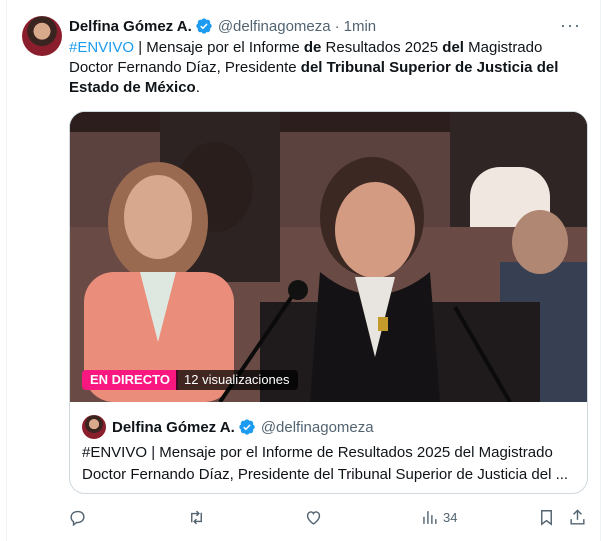 Image resolution: width=601 pixels, height=541 pixels. I want to click on retweet-icon, so click(196, 517).